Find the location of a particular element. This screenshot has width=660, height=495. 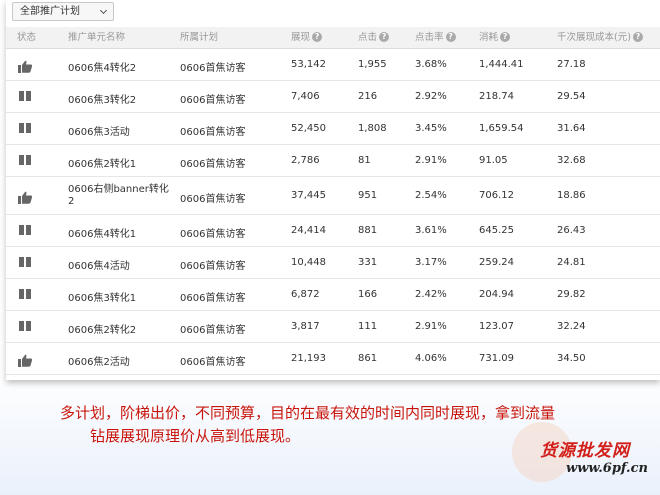

col-clicks: 点击? is located at coordinates (374, 38).